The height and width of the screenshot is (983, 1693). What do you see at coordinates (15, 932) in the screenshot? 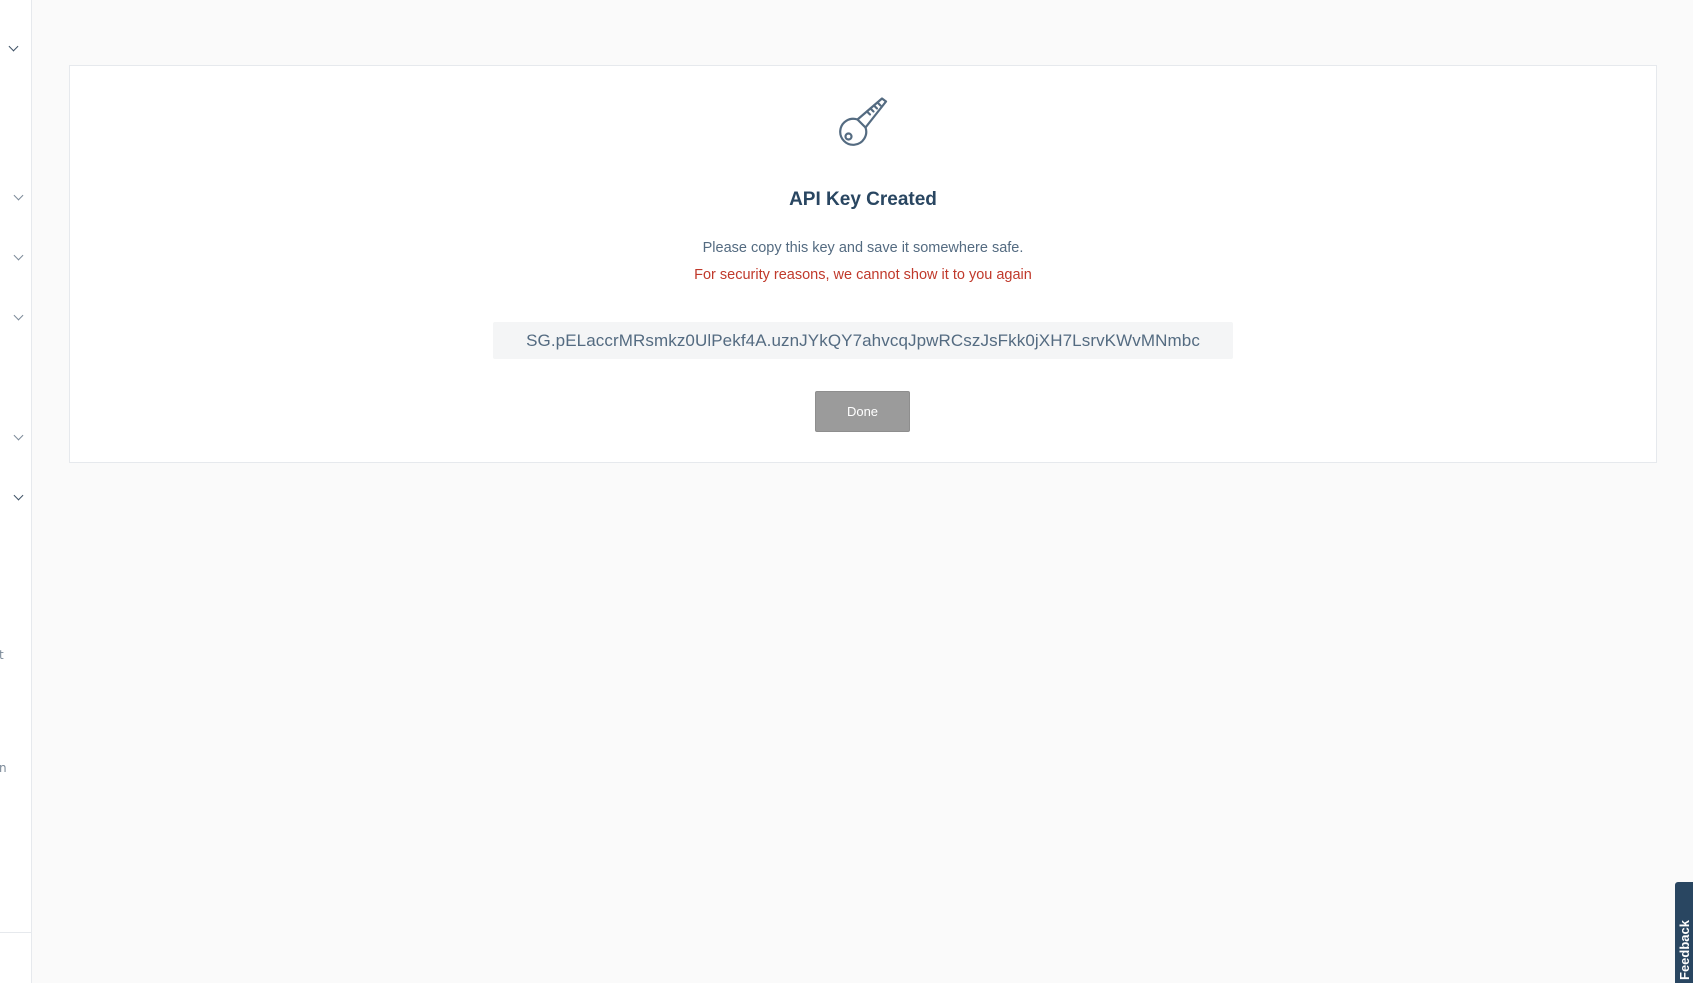
I see `sidebar-divider` at bounding box center [15, 932].